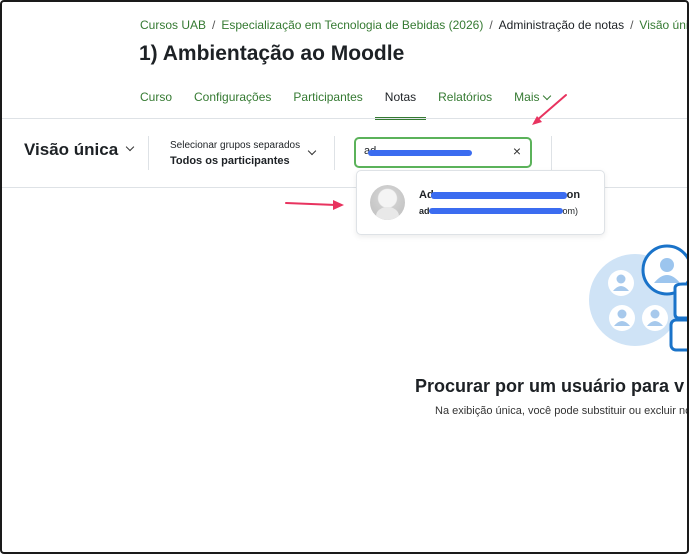 The image size is (689, 554). What do you see at coordinates (387, 202) in the screenshot?
I see `user-avatar-icon` at bounding box center [387, 202].